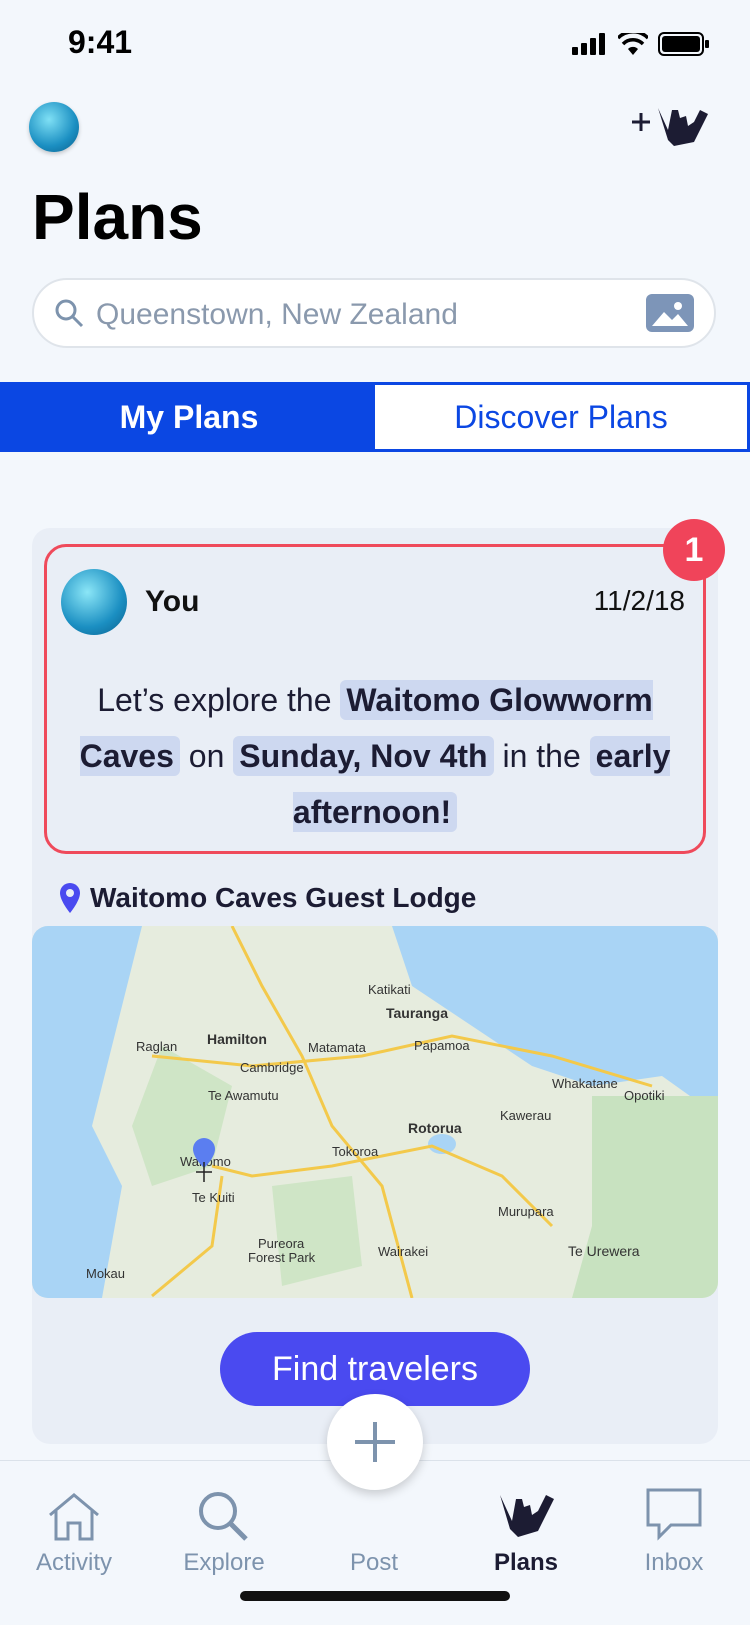 This screenshot has height=1625, width=750. I want to click on map-label-whakatane: Whakatane, so click(585, 1083).